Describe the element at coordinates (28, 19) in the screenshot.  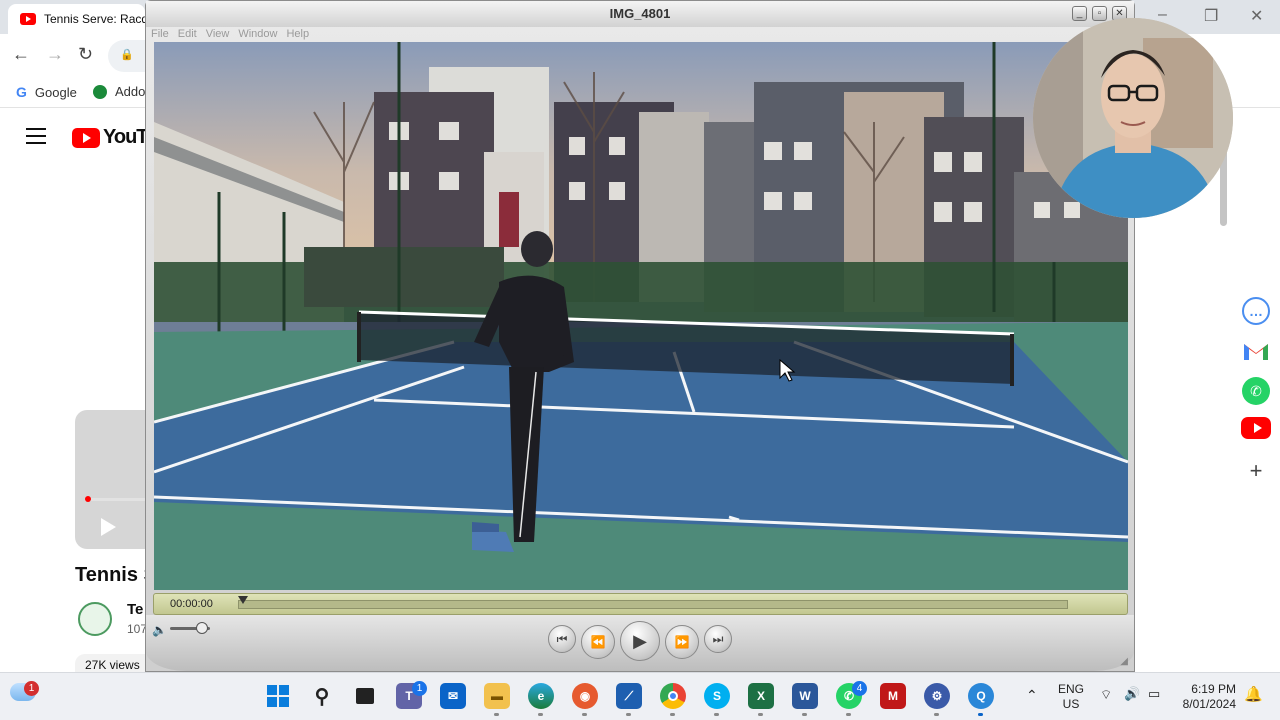
I see `youtube-favicon-icon` at that location.